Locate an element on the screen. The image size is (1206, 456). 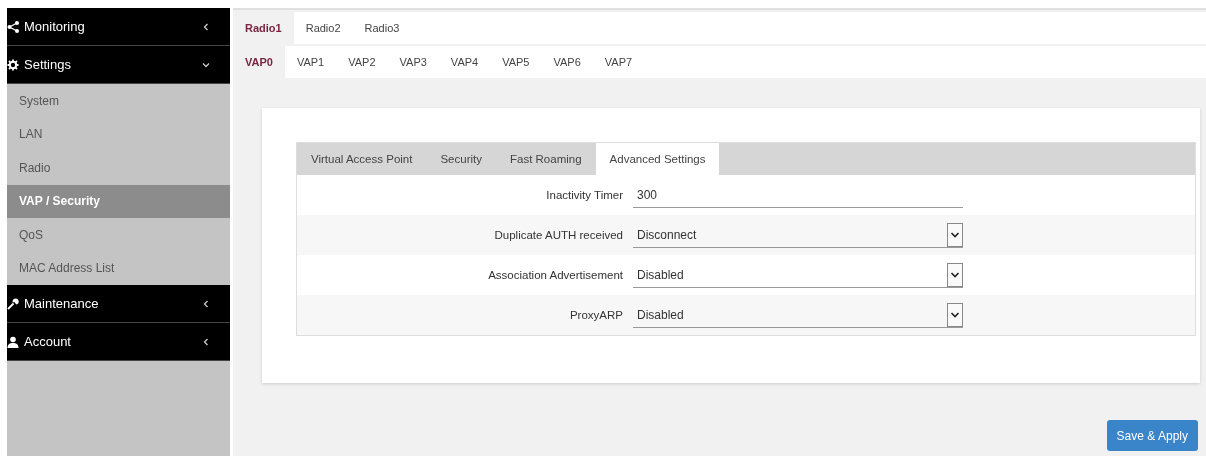
menu-header-label: Account is located at coordinates (48, 341).